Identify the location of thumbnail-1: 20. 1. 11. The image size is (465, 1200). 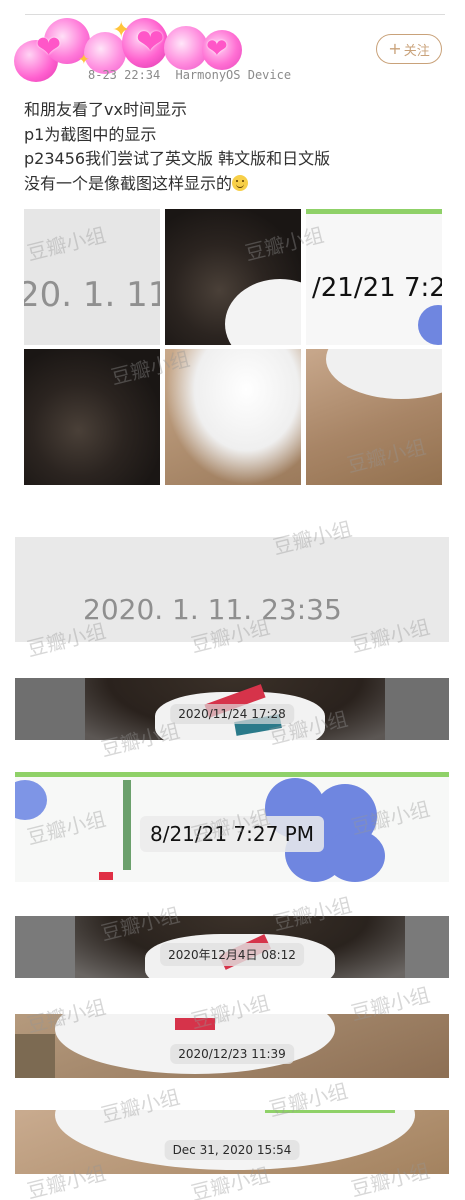
(92, 277).